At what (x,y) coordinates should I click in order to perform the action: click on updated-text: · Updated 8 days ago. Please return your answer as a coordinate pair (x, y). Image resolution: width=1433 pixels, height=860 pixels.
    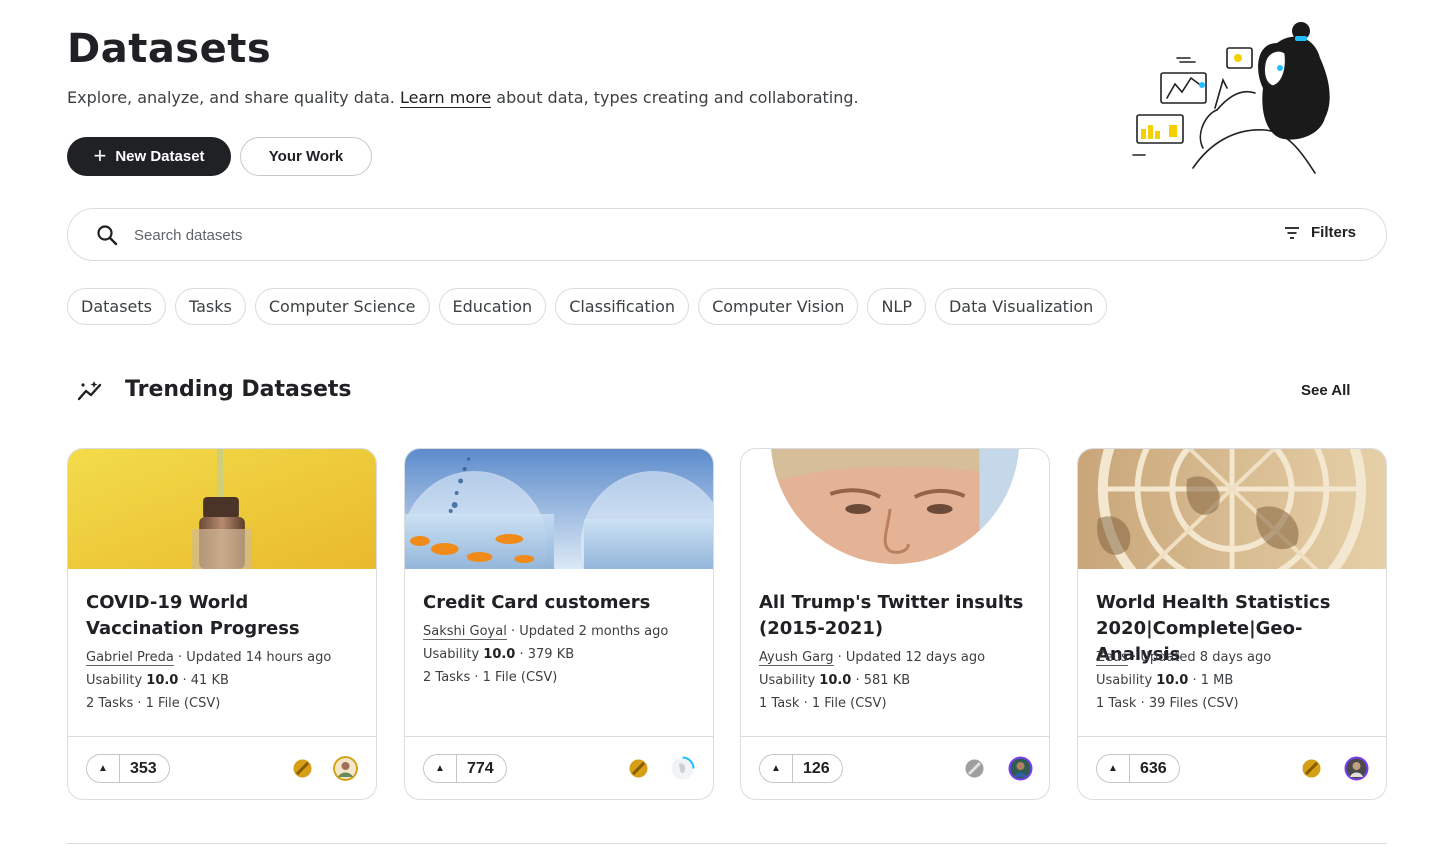
    Looking at the image, I should click on (1202, 657).